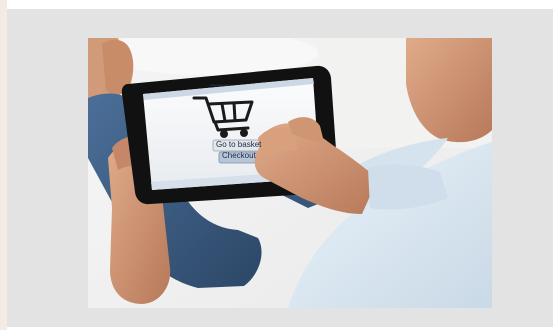  Describe the element at coordinates (224, 134) in the screenshot. I see `cart-wheel-left` at that location.